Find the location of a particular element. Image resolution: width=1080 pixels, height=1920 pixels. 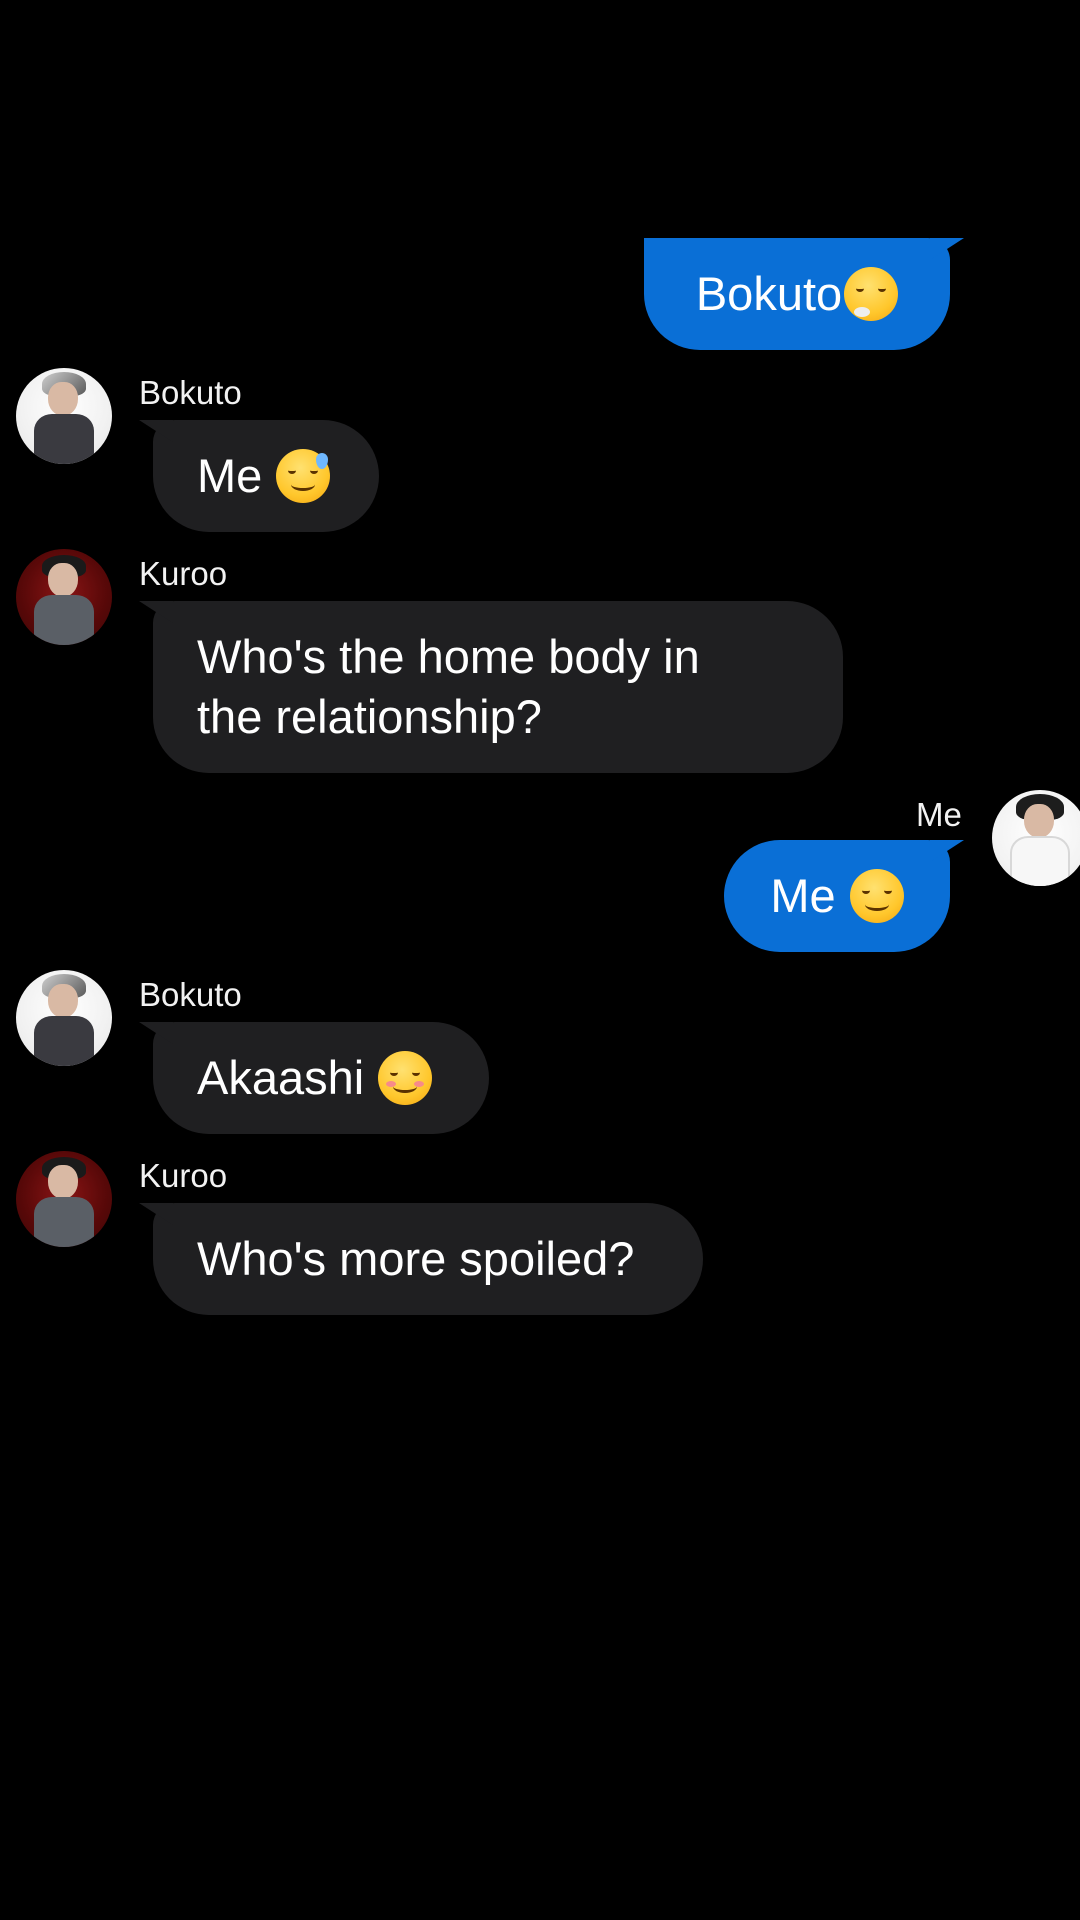

message-bubble-incoming: Who's more spoiled? is located at coordinates (428, 1259).